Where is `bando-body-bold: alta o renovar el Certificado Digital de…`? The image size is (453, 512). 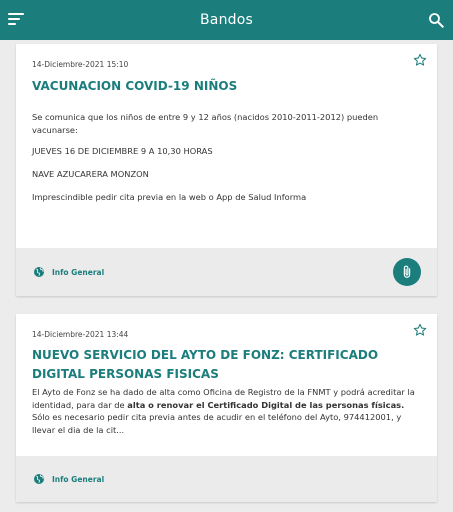
bando-body-bold: alta o renovar el Certificado Digital de… is located at coordinates (266, 404).